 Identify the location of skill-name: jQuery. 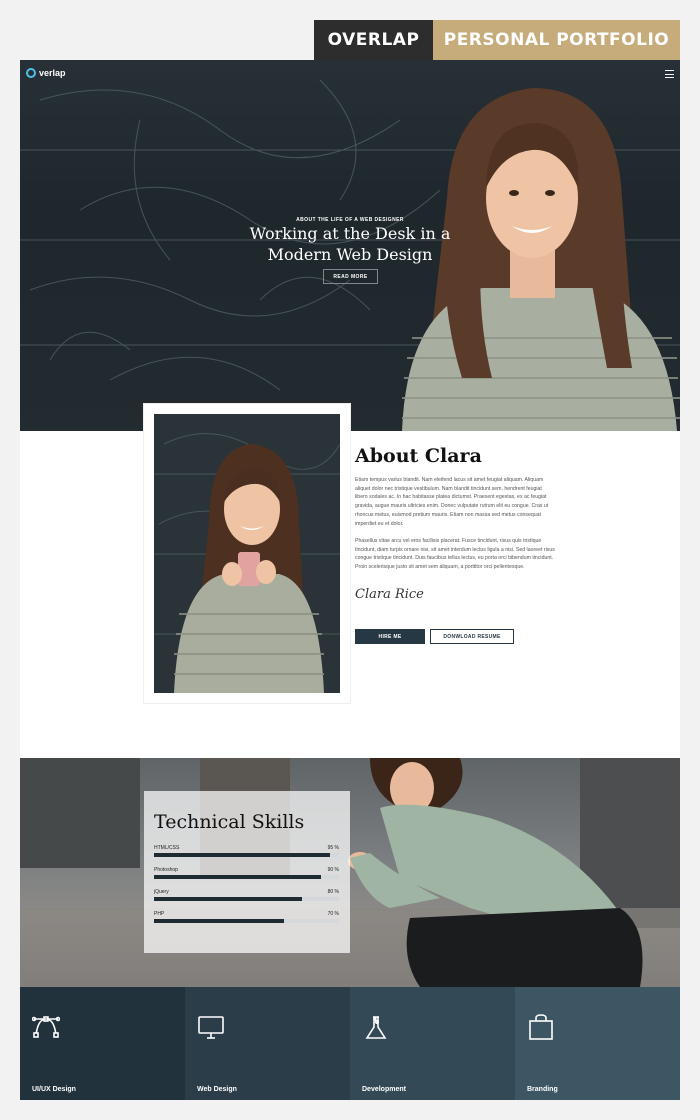
(161, 892).